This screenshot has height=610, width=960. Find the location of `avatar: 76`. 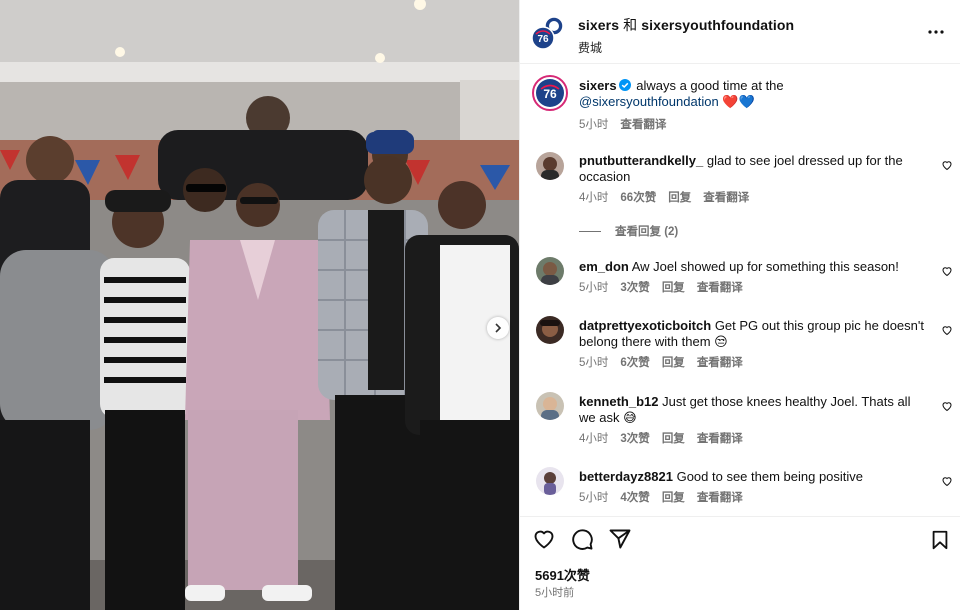

avatar: 76 is located at coordinates (550, 93).